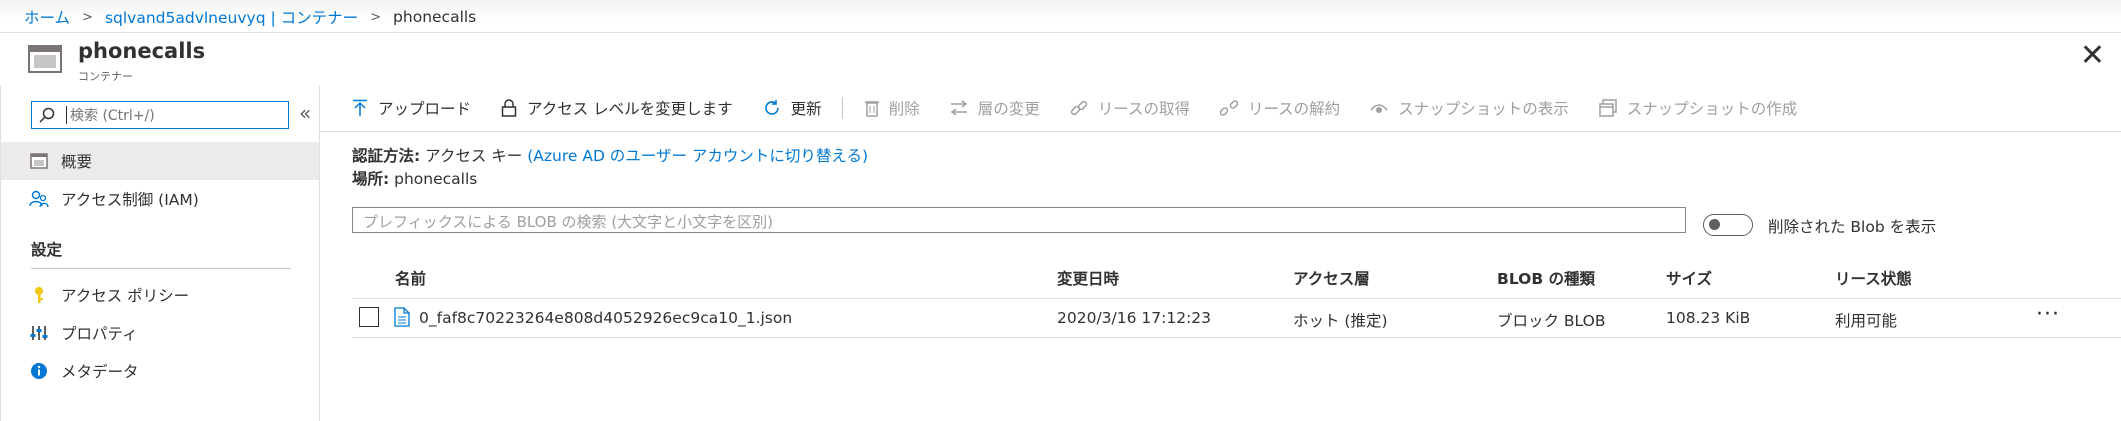  What do you see at coordinates (130, 200) in the screenshot?
I see `sidebar-item-label: アクセス制御 (IAM)` at bounding box center [130, 200].